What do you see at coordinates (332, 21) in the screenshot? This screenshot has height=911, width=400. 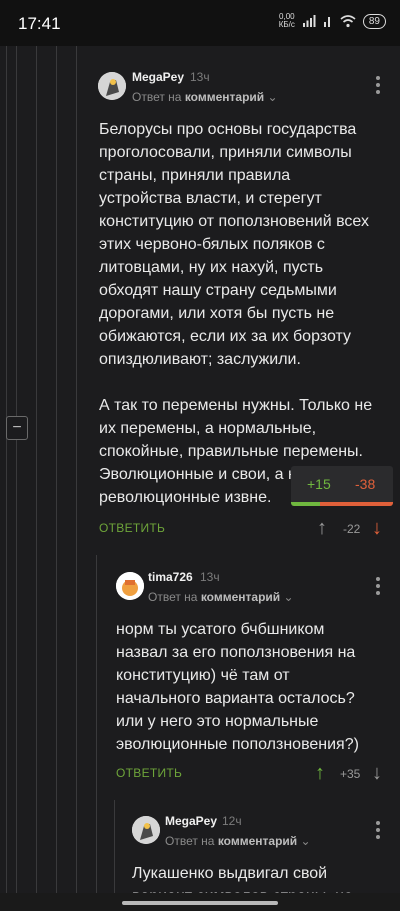 I see `status-icons: 0,00 КБ/с 89` at bounding box center [332, 21].